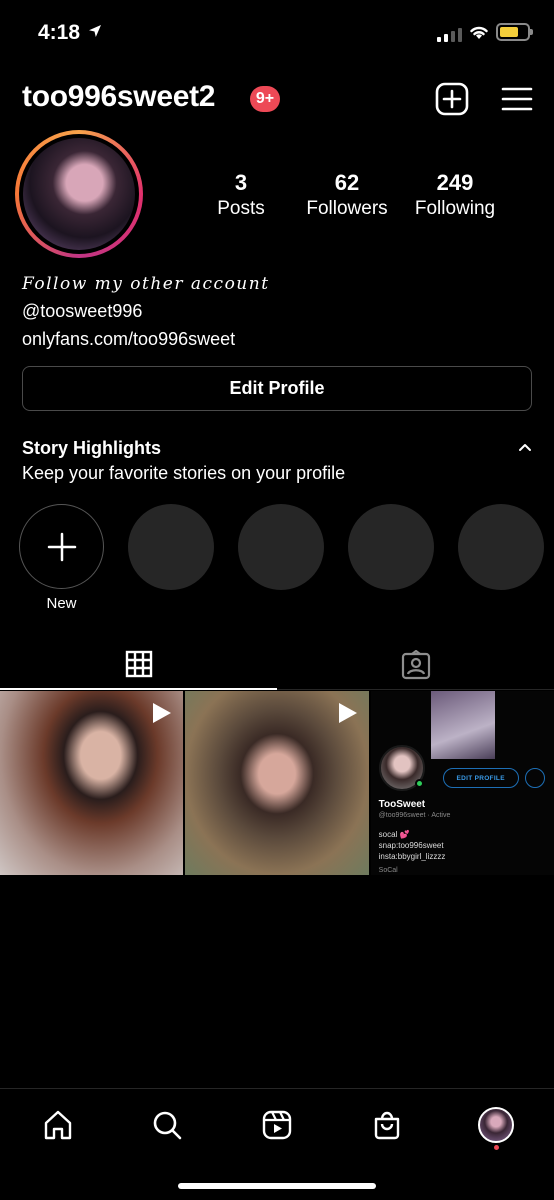 This screenshot has width=554, height=1200. I want to click on stat-value: 249, so click(455, 182).